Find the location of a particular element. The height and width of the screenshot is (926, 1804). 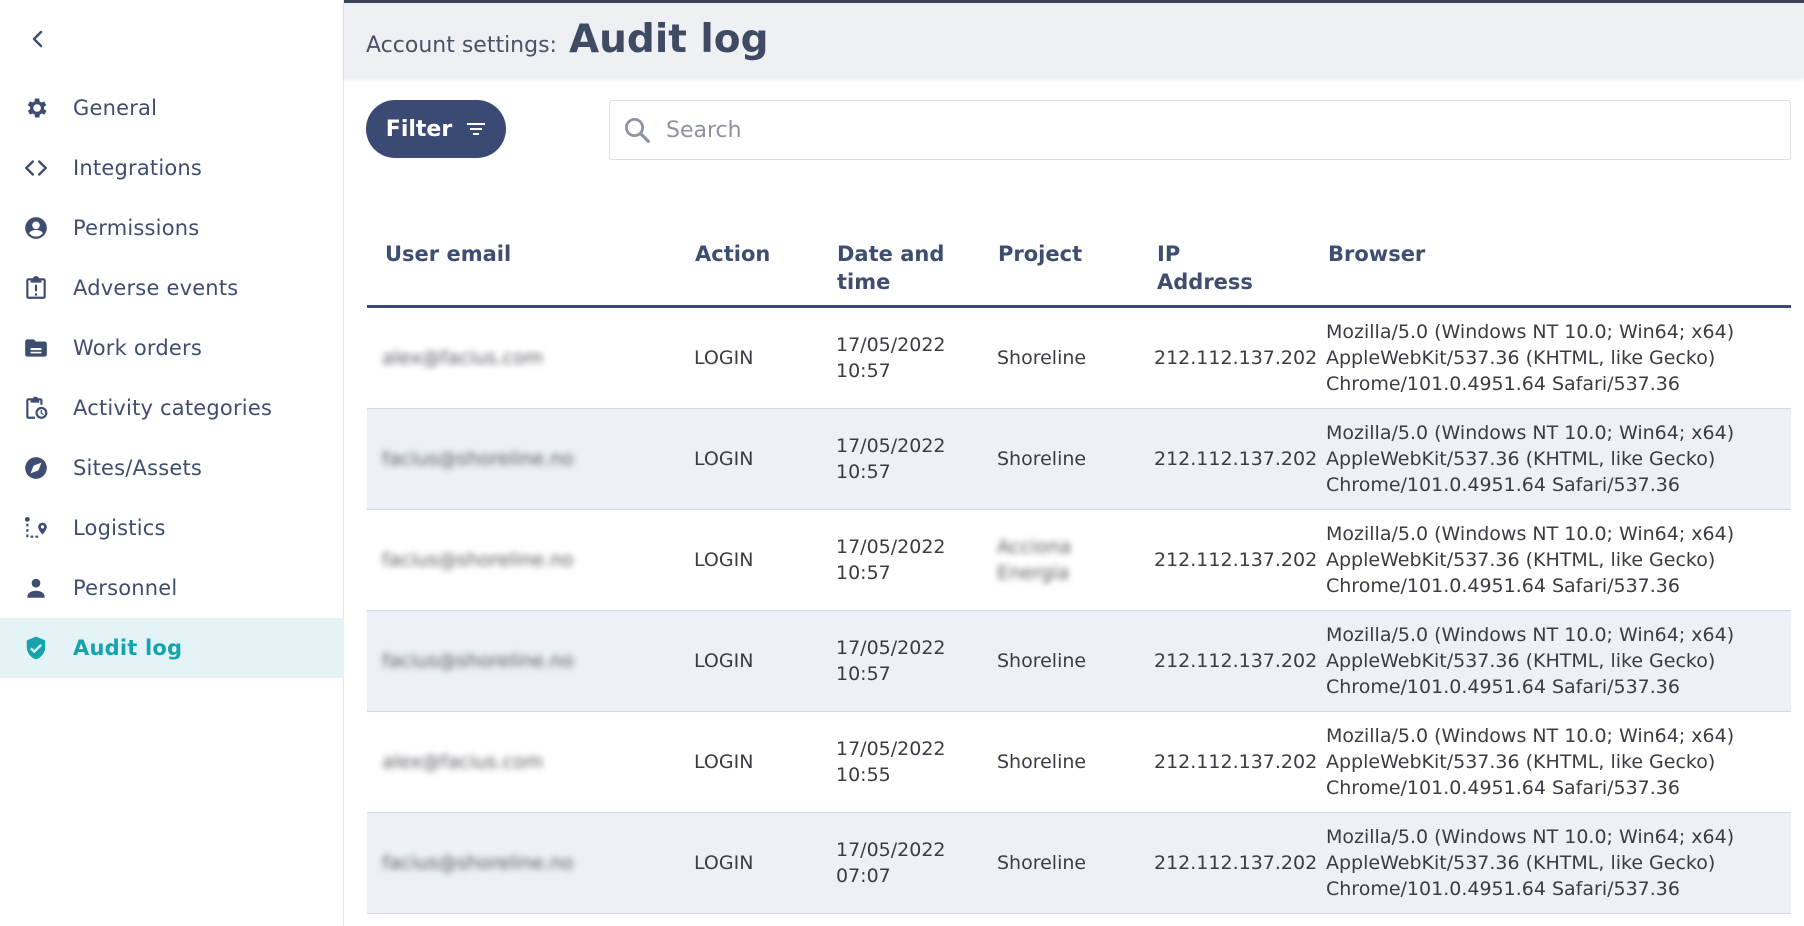

sidebar-item-adverse-events: Adverse events is located at coordinates (172, 288).